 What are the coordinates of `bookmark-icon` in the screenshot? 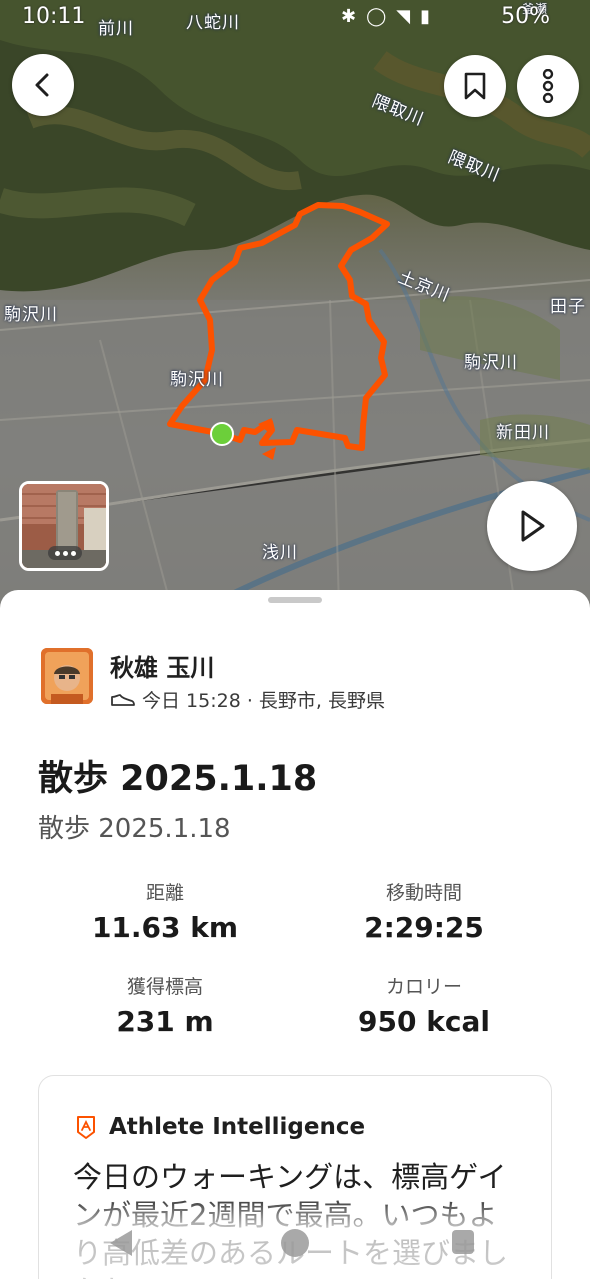 It's located at (475, 86).